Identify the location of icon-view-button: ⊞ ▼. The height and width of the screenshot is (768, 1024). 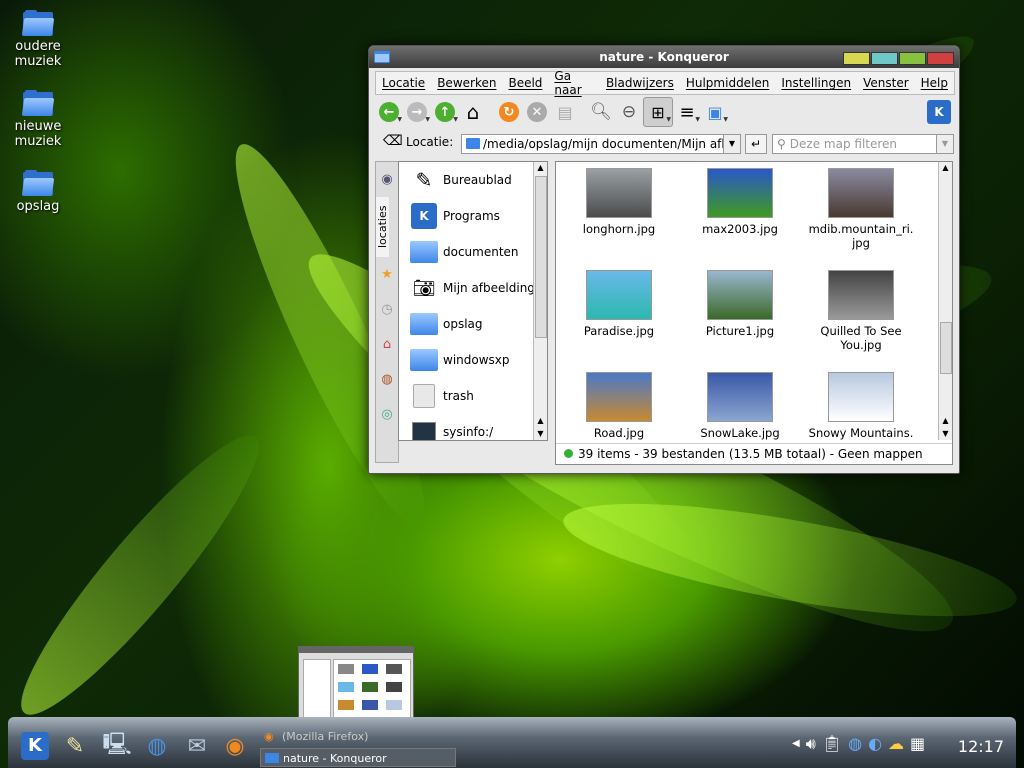
(658, 112).